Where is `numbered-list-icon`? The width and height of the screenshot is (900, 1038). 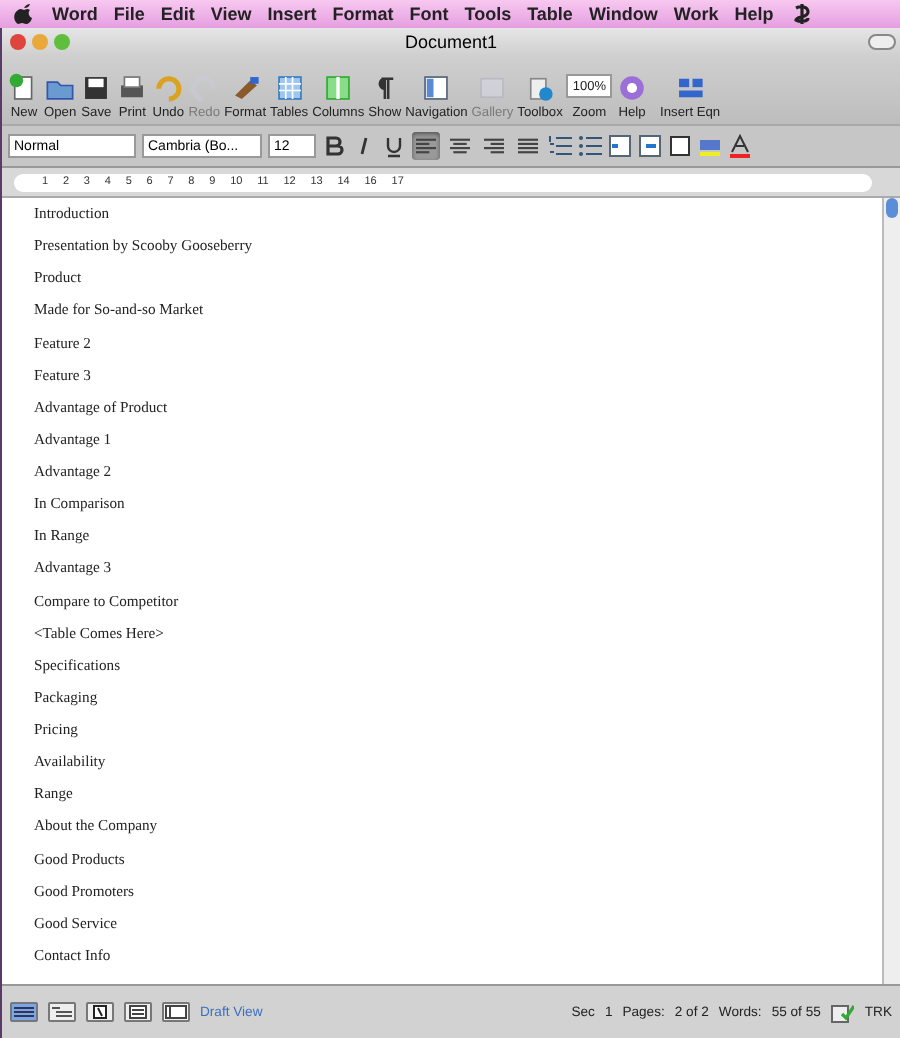 numbered-list-icon is located at coordinates (560, 146).